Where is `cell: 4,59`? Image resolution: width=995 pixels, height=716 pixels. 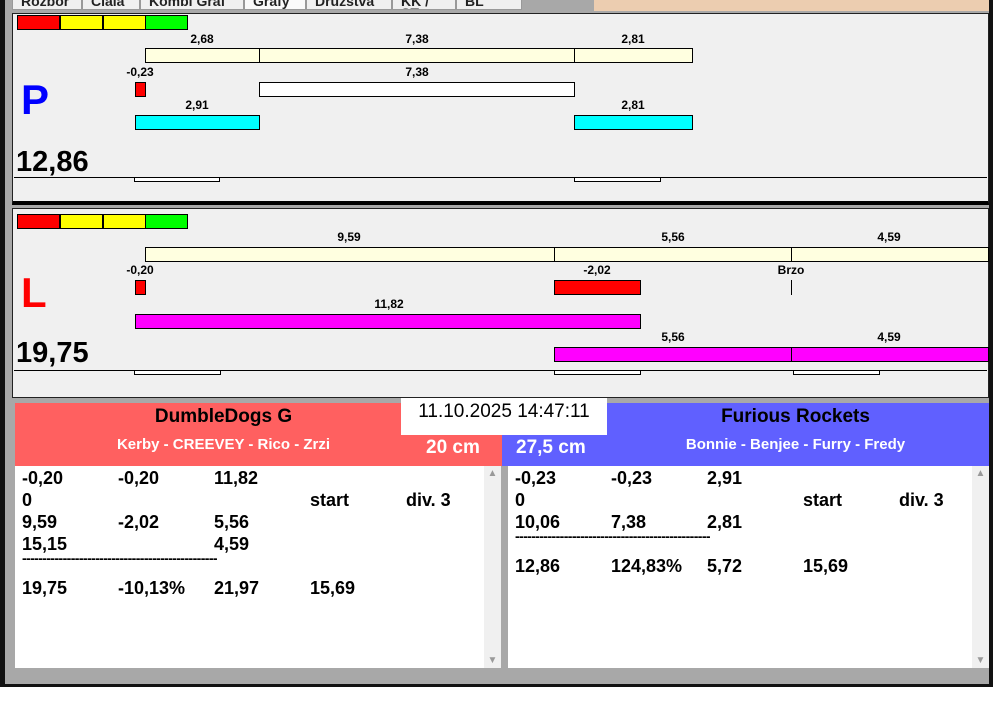
cell: 4,59 is located at coordinates (232, 544).